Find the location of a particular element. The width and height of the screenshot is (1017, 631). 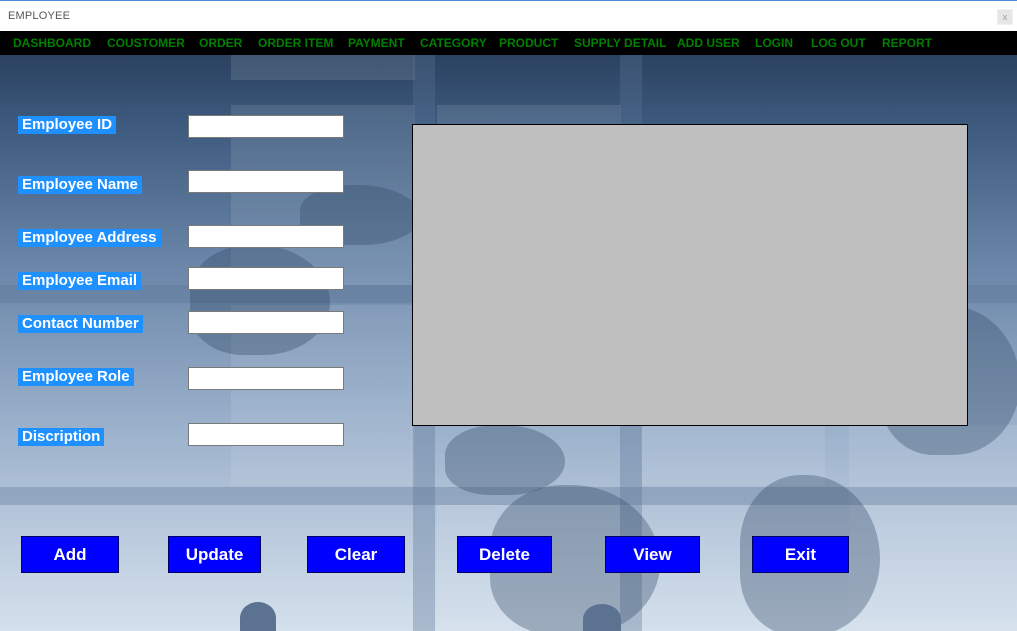

discription-label: Discription is located at coordinates (61, 437).